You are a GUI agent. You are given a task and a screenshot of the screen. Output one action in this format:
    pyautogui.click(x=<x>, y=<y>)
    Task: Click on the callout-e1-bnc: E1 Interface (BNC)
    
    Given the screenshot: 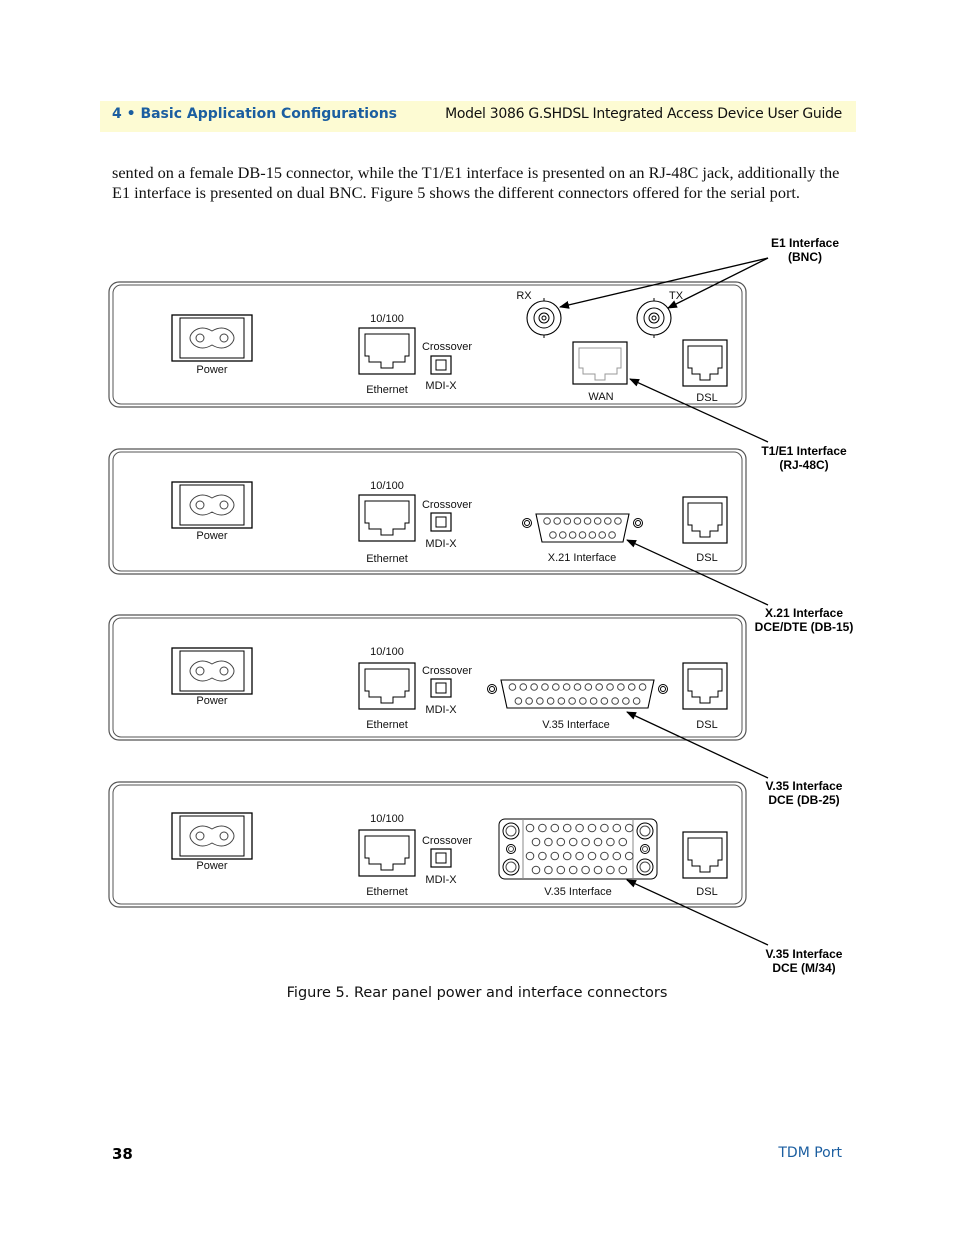 What is the action you would take?
    pyautogui.click(x=805, y=250)
    